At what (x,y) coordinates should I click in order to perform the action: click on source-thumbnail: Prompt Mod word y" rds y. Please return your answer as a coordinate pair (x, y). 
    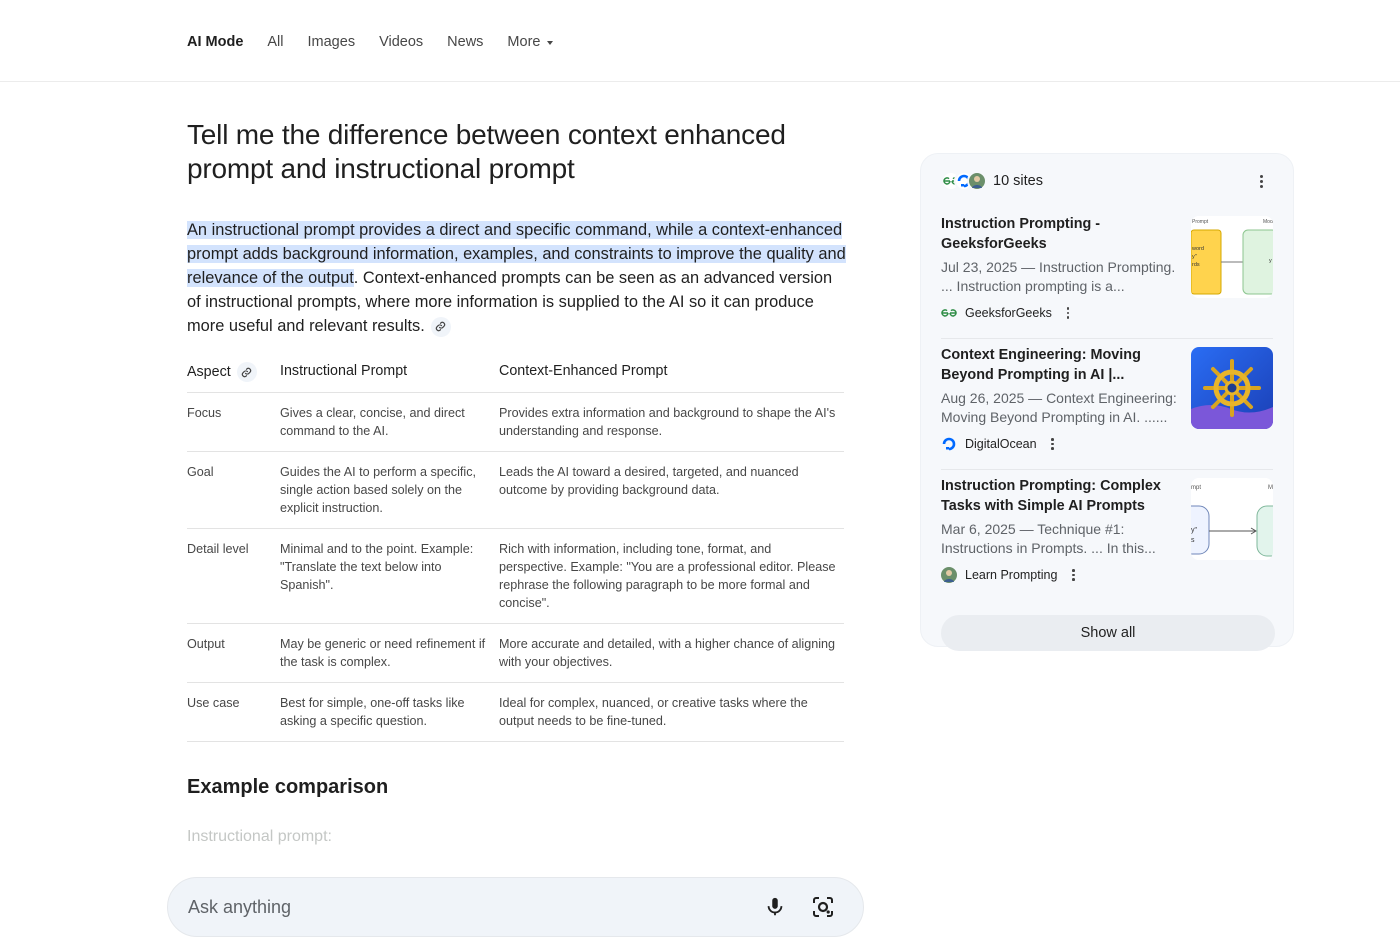
    Looking at the image, I should click on (1232, 257).